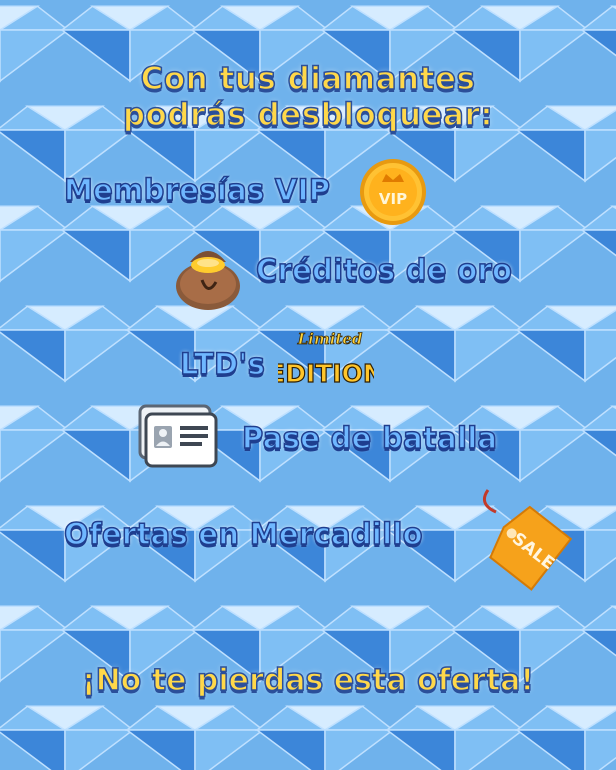  I want to click on headline-line-1: Con tus diamantes, so click(308, 79).